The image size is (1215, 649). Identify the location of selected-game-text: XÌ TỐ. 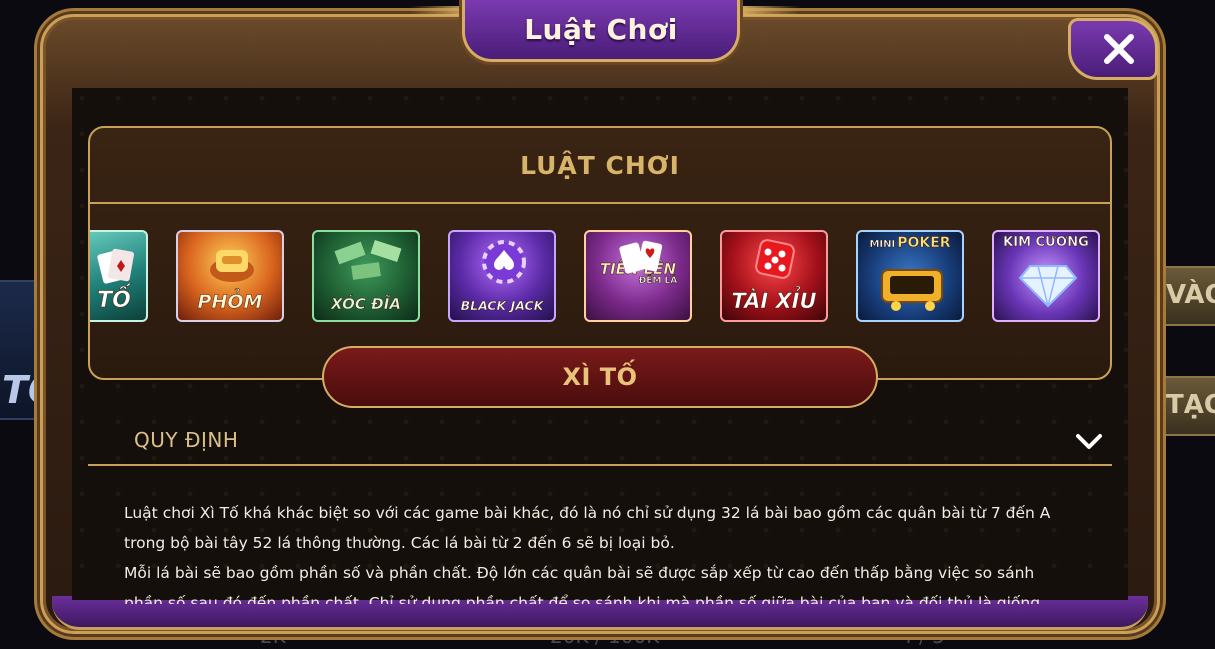
(600, 377).